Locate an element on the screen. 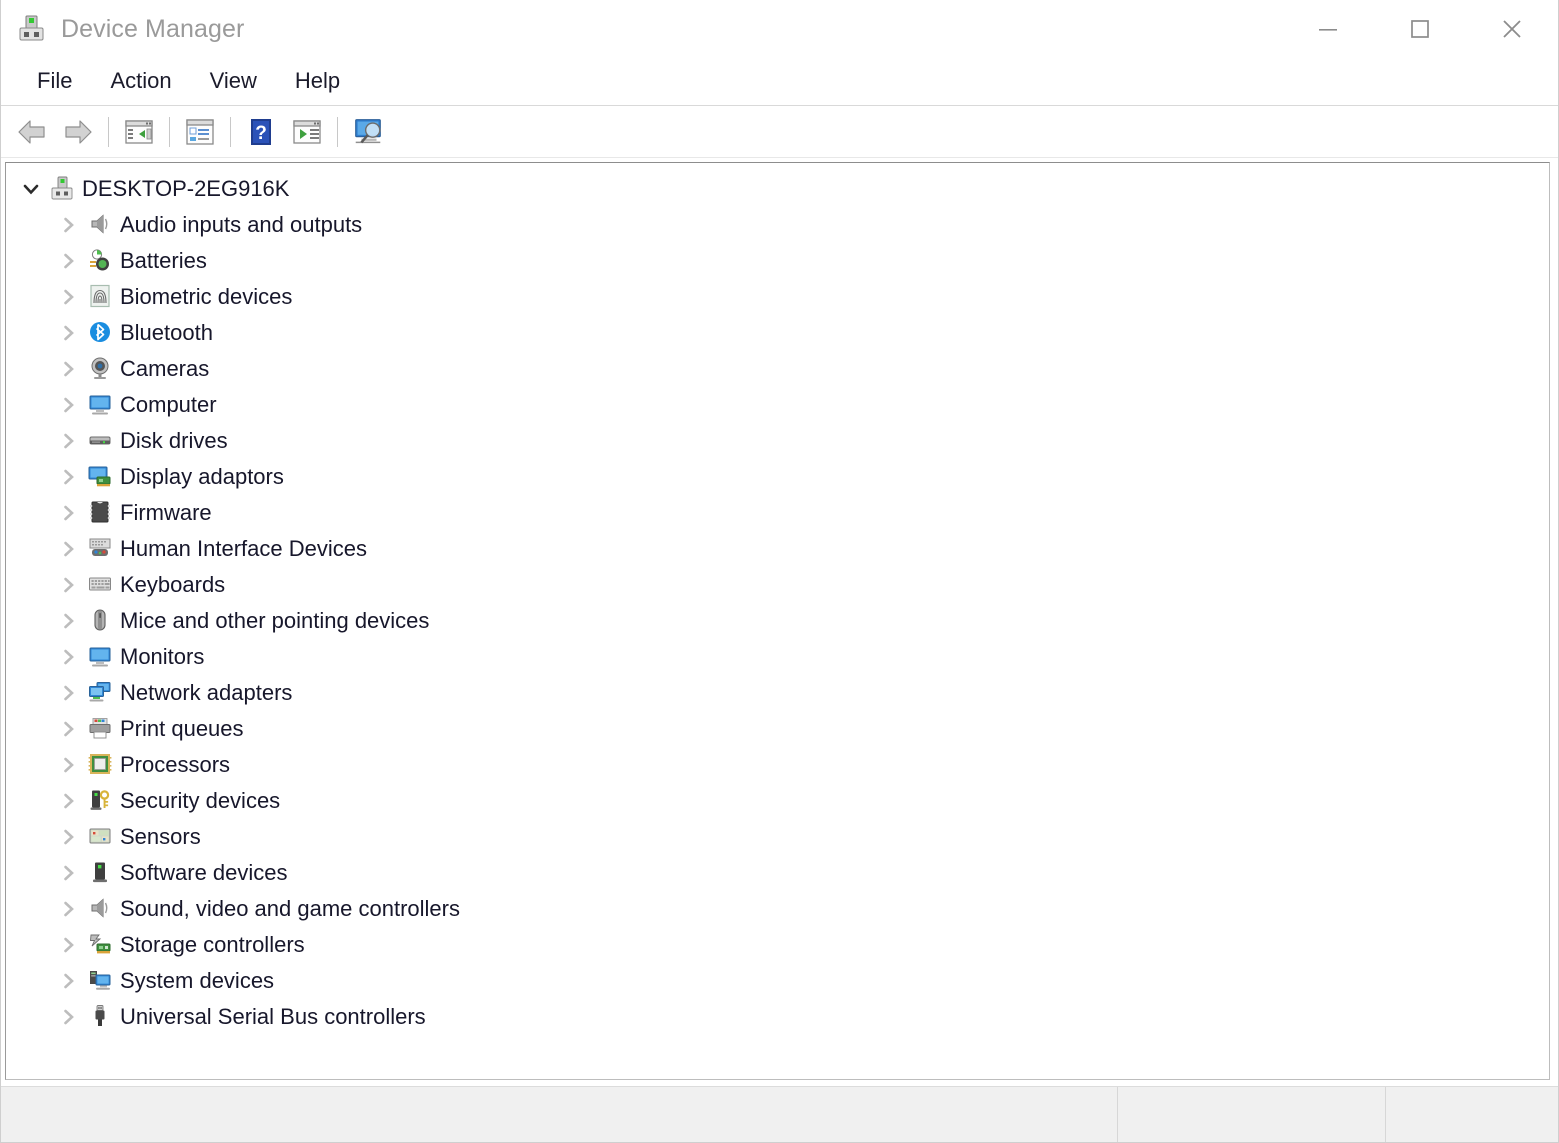  help-button: ? is located at coordinates (261, 132).